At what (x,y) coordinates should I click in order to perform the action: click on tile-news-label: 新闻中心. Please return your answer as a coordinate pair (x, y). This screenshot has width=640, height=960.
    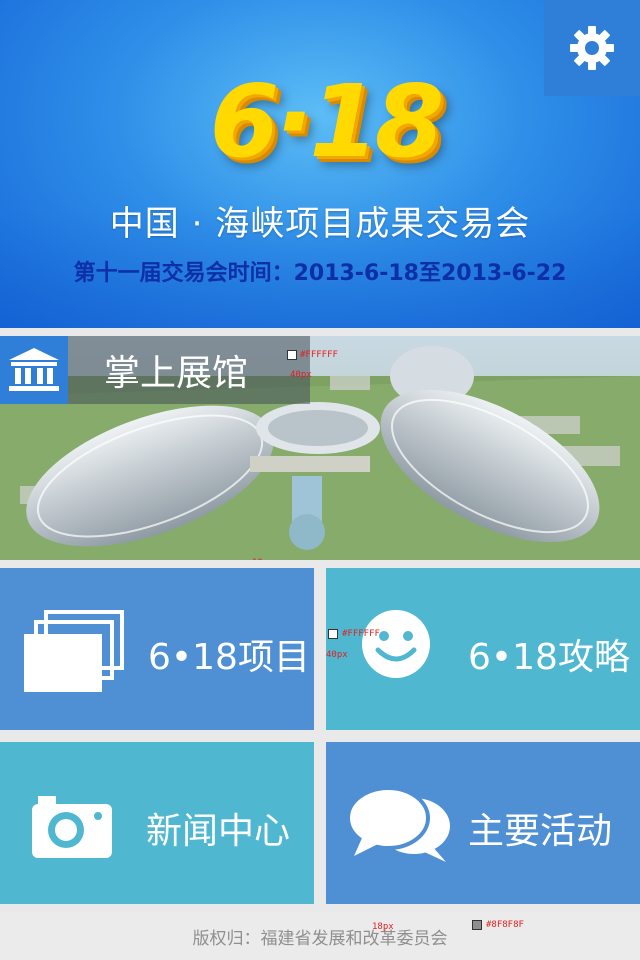
    Looking at the image, I should click on (218, 831).